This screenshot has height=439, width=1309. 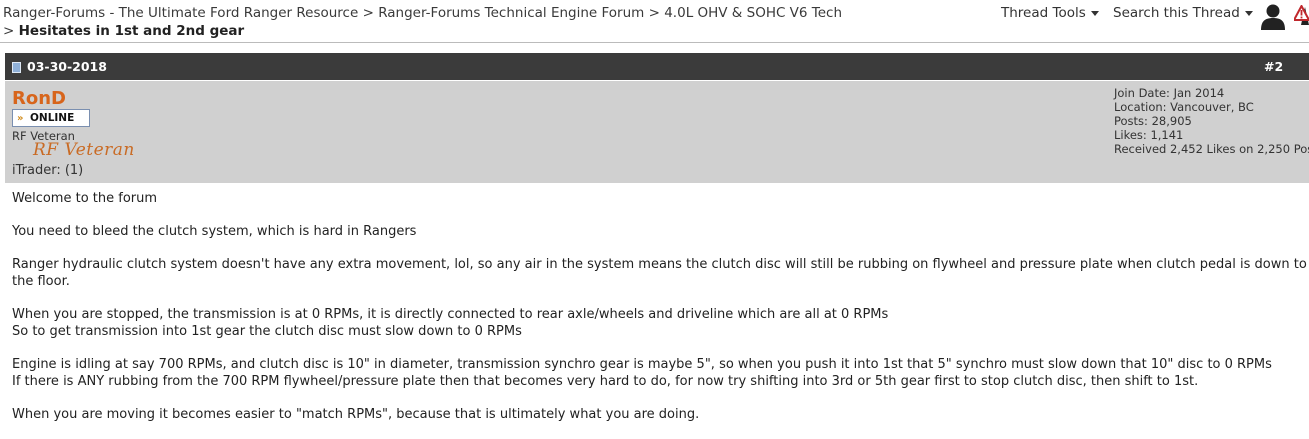 I want to click on thread-tools-menu: Thread Tools, so click(x=1050, y=13).